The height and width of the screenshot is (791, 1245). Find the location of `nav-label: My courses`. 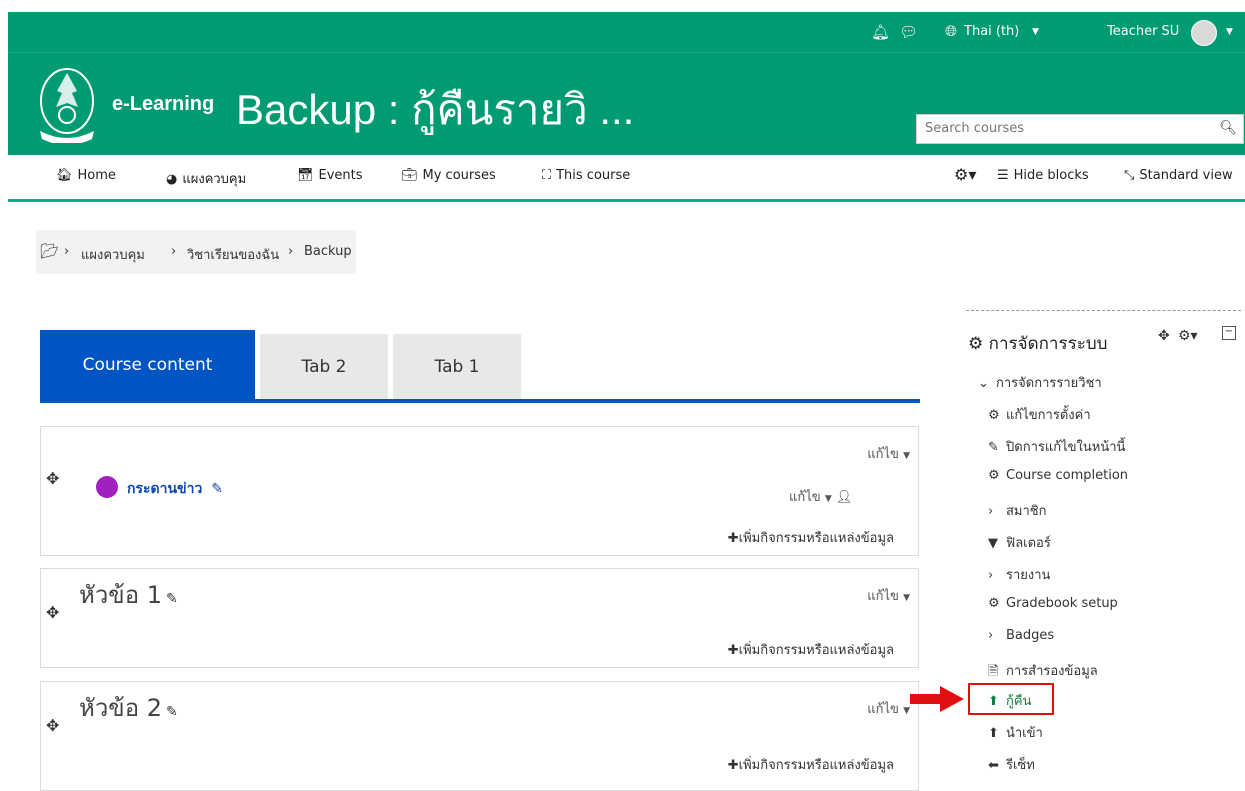

nav-label: My courses is located at coordinates (459, 175).